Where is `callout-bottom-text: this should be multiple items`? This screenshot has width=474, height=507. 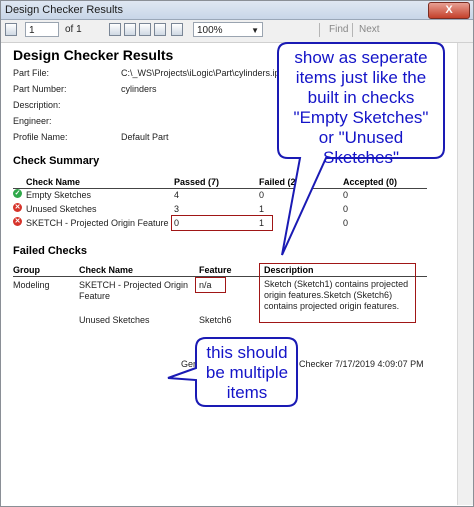 callout-bottom-text: this should be multiple items is located at coordinates (247, 373).